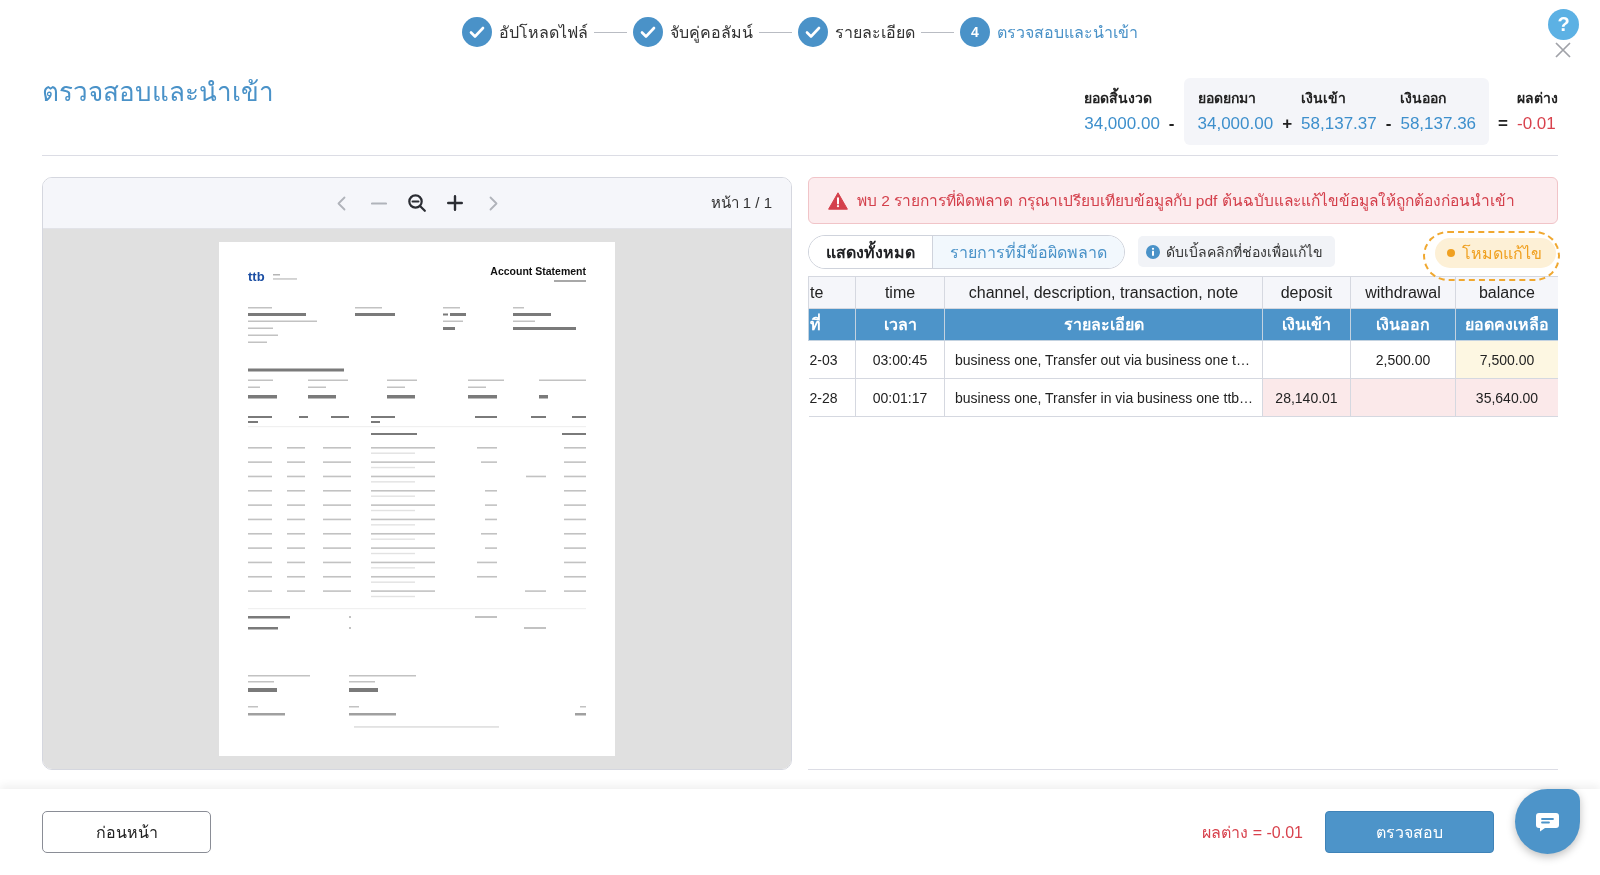  Describe the element at coordinates (1563, 50) in the screenshot. I see `close-icon` at that location.